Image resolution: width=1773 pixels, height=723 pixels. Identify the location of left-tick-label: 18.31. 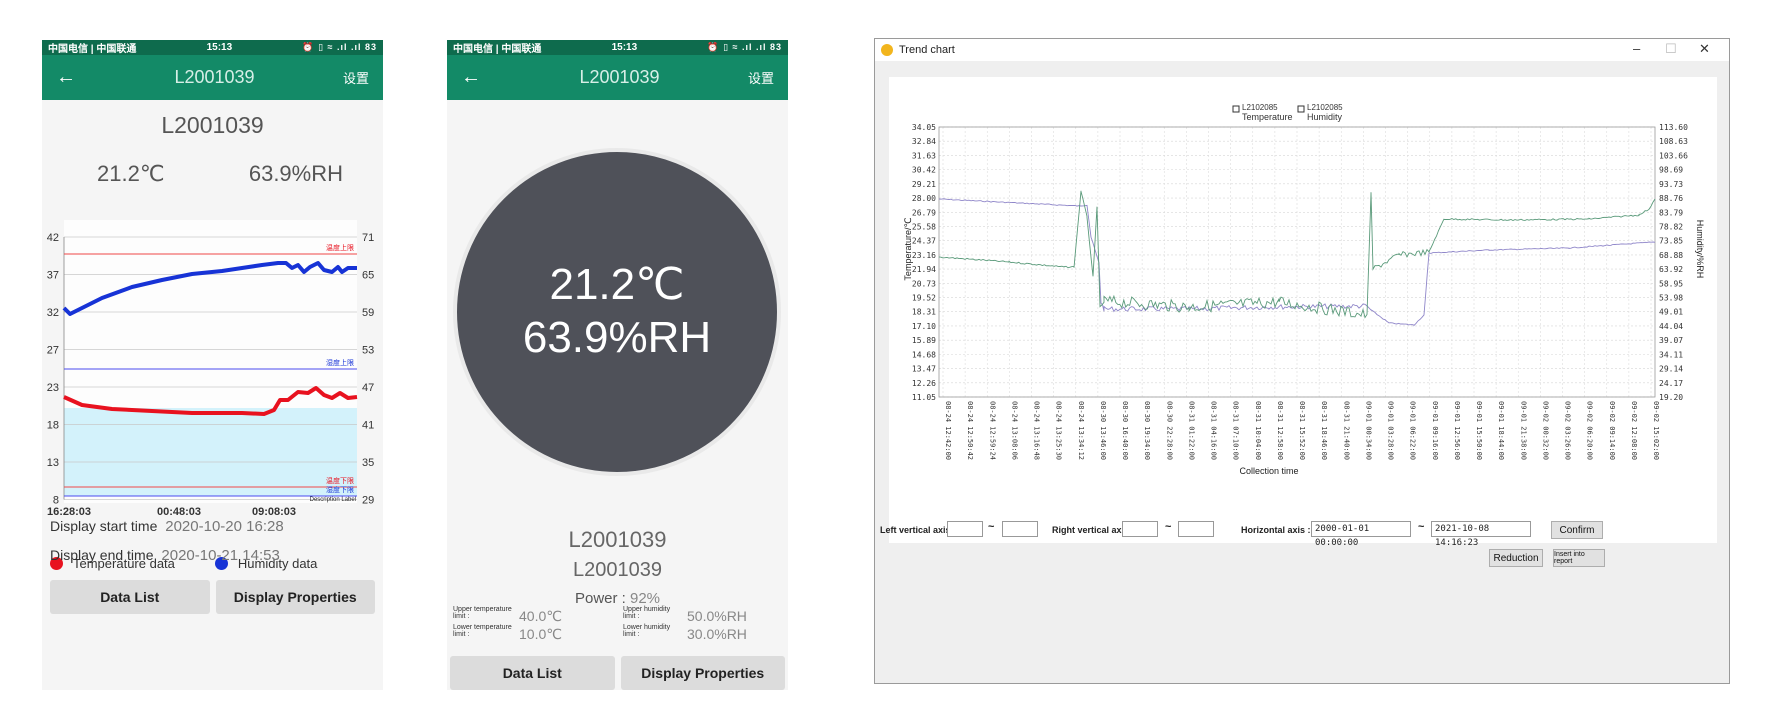
(924, 312).